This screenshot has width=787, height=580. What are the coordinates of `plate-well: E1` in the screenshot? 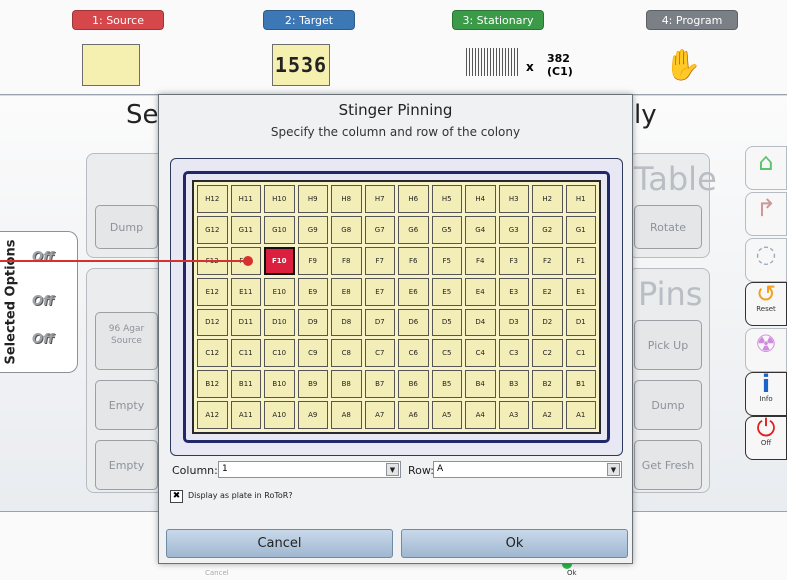 It's located at (580, 291).